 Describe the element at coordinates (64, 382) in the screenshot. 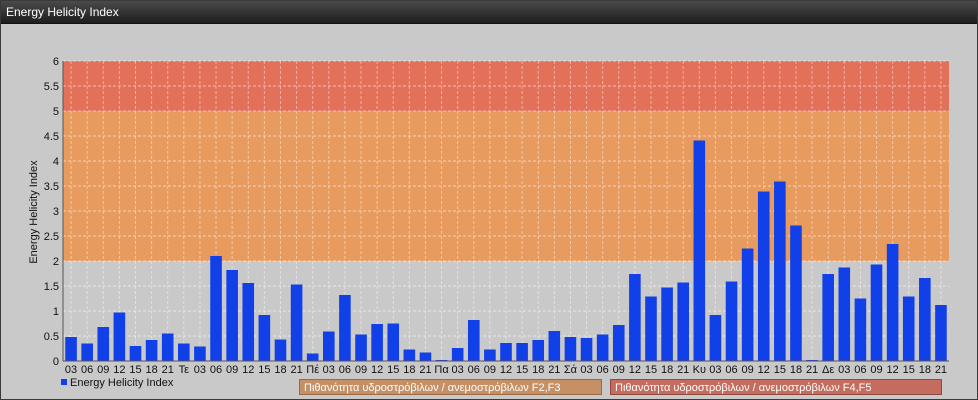

I see `legend-swatch` at that location.